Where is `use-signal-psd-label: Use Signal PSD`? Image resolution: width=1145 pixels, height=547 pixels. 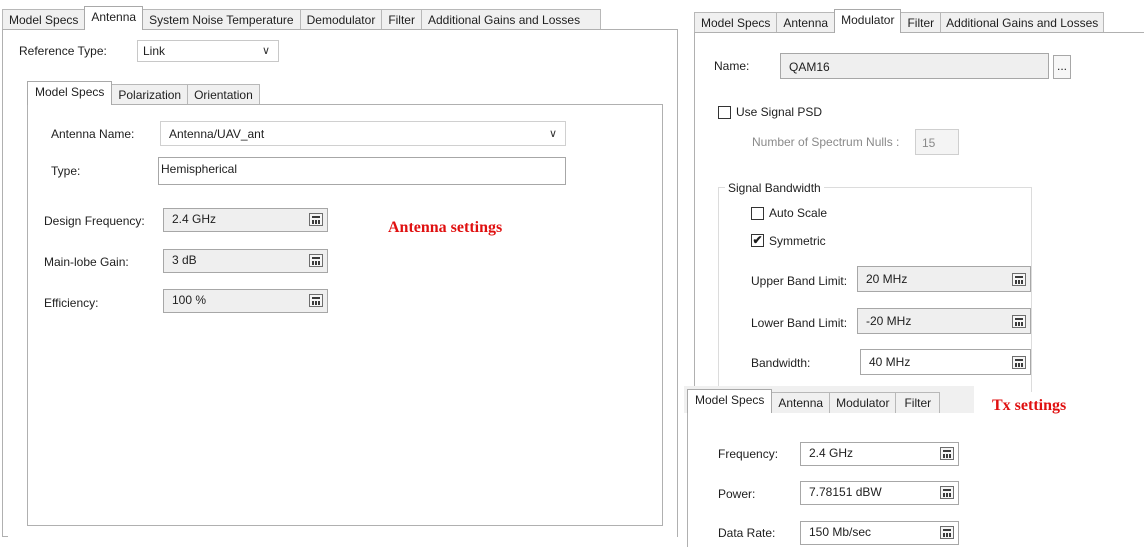
use-signal-psd-label: Use Signal PSD is located at coordinates (779, 112).